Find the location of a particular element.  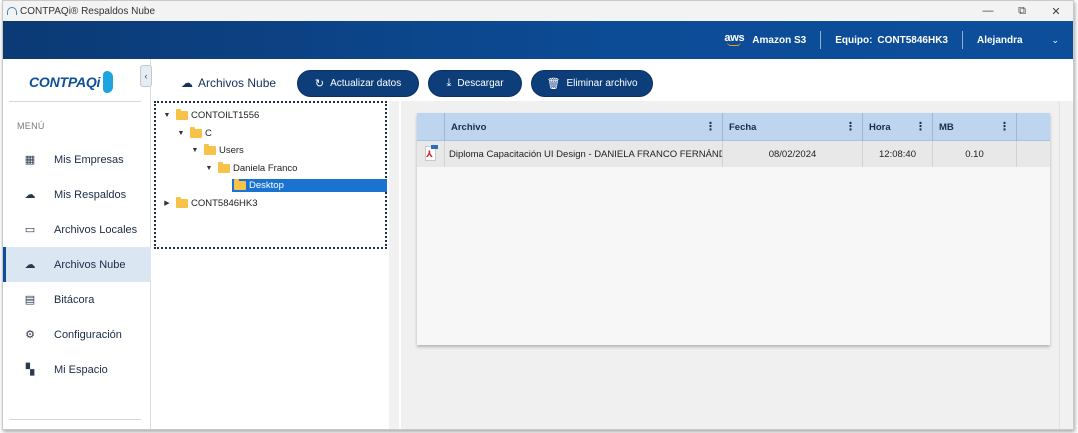

equipo-value: CONT5846HK3 is located at coordinates (912, 40).